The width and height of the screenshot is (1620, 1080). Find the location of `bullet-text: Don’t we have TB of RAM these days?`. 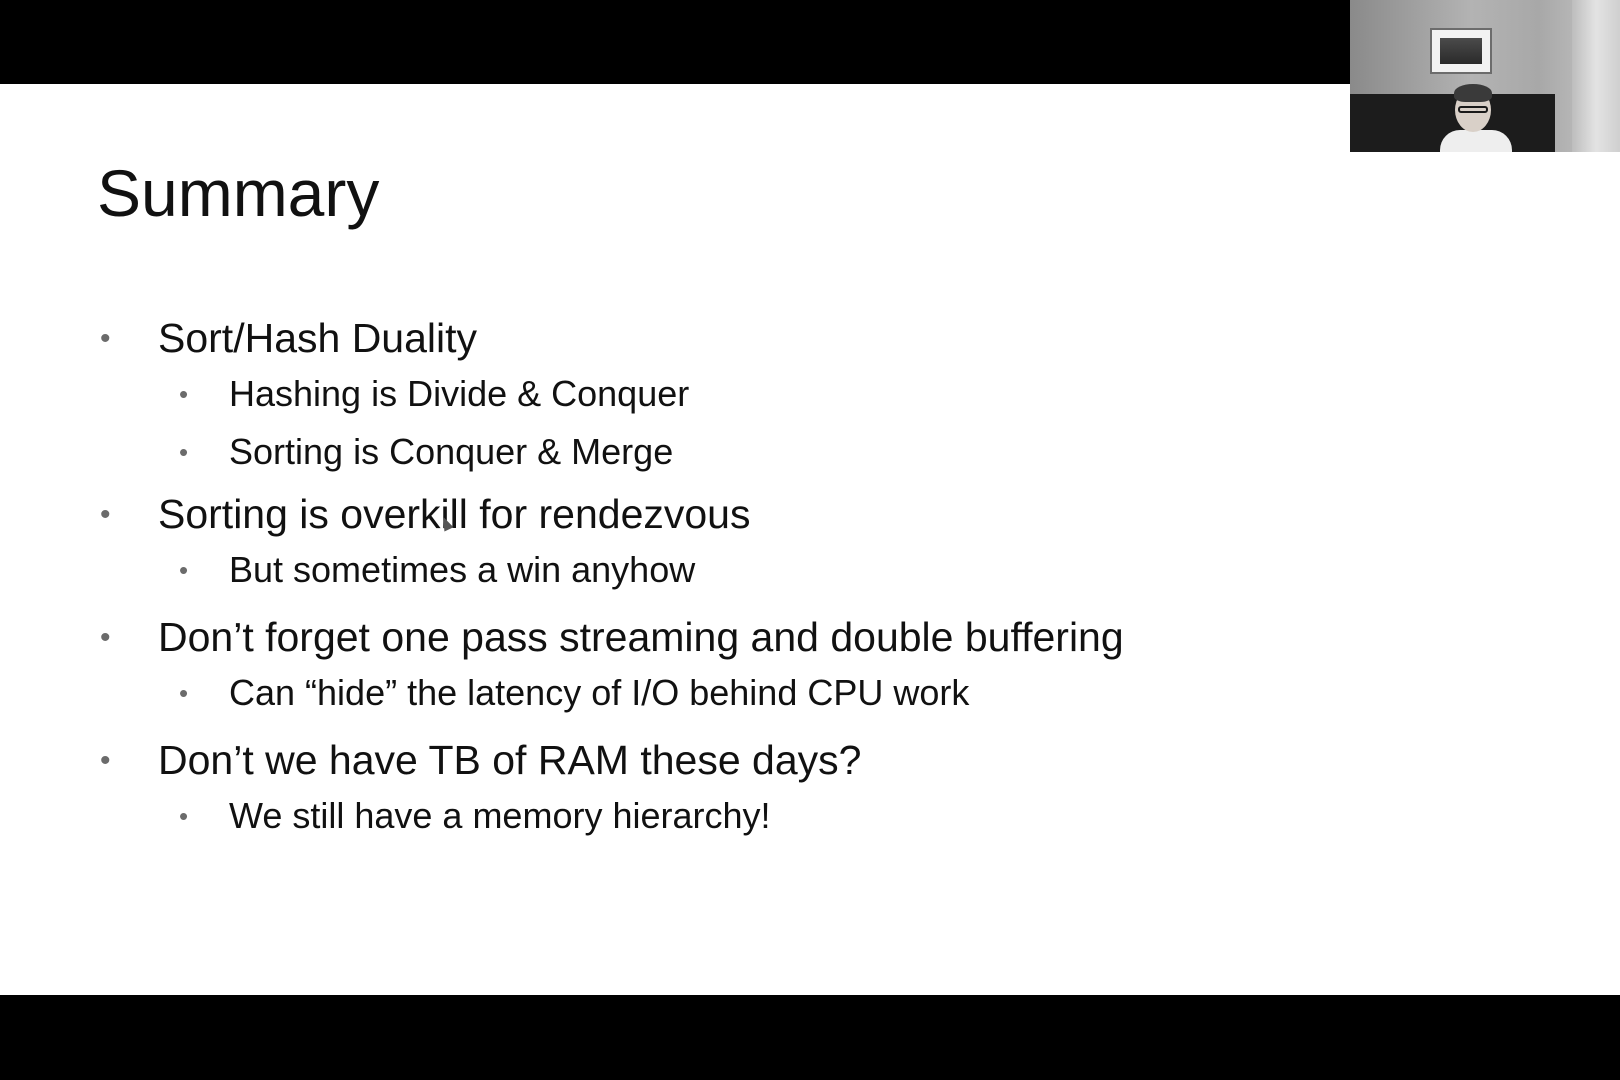

bullet-text: Don’t we have TB of RAM these days? is located at coordinates (510, 760).